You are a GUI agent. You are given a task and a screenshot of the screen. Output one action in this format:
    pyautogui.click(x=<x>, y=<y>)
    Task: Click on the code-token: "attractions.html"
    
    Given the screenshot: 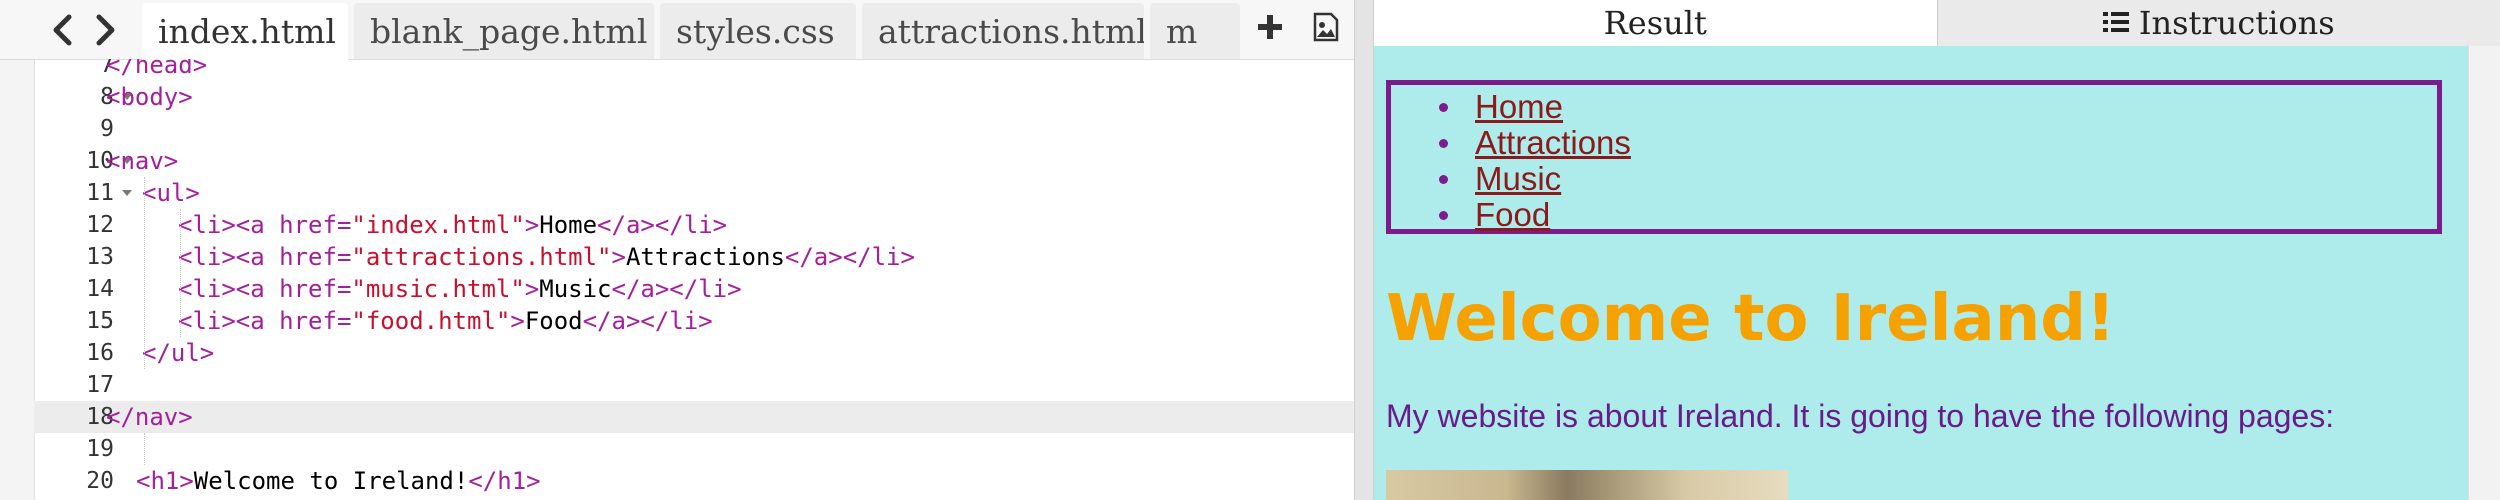 What is the action you would take?
    pyautogui.click(x=481, y=257)
    